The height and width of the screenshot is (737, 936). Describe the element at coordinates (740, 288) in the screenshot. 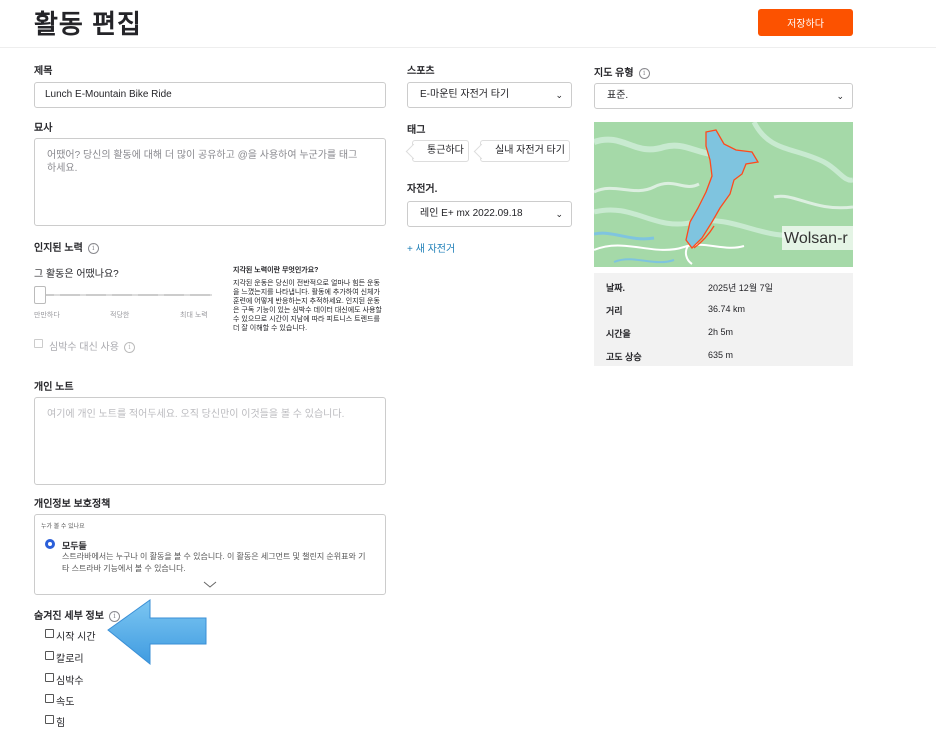

I see `stat-date-value: 2025년 12월 7일` at that location.